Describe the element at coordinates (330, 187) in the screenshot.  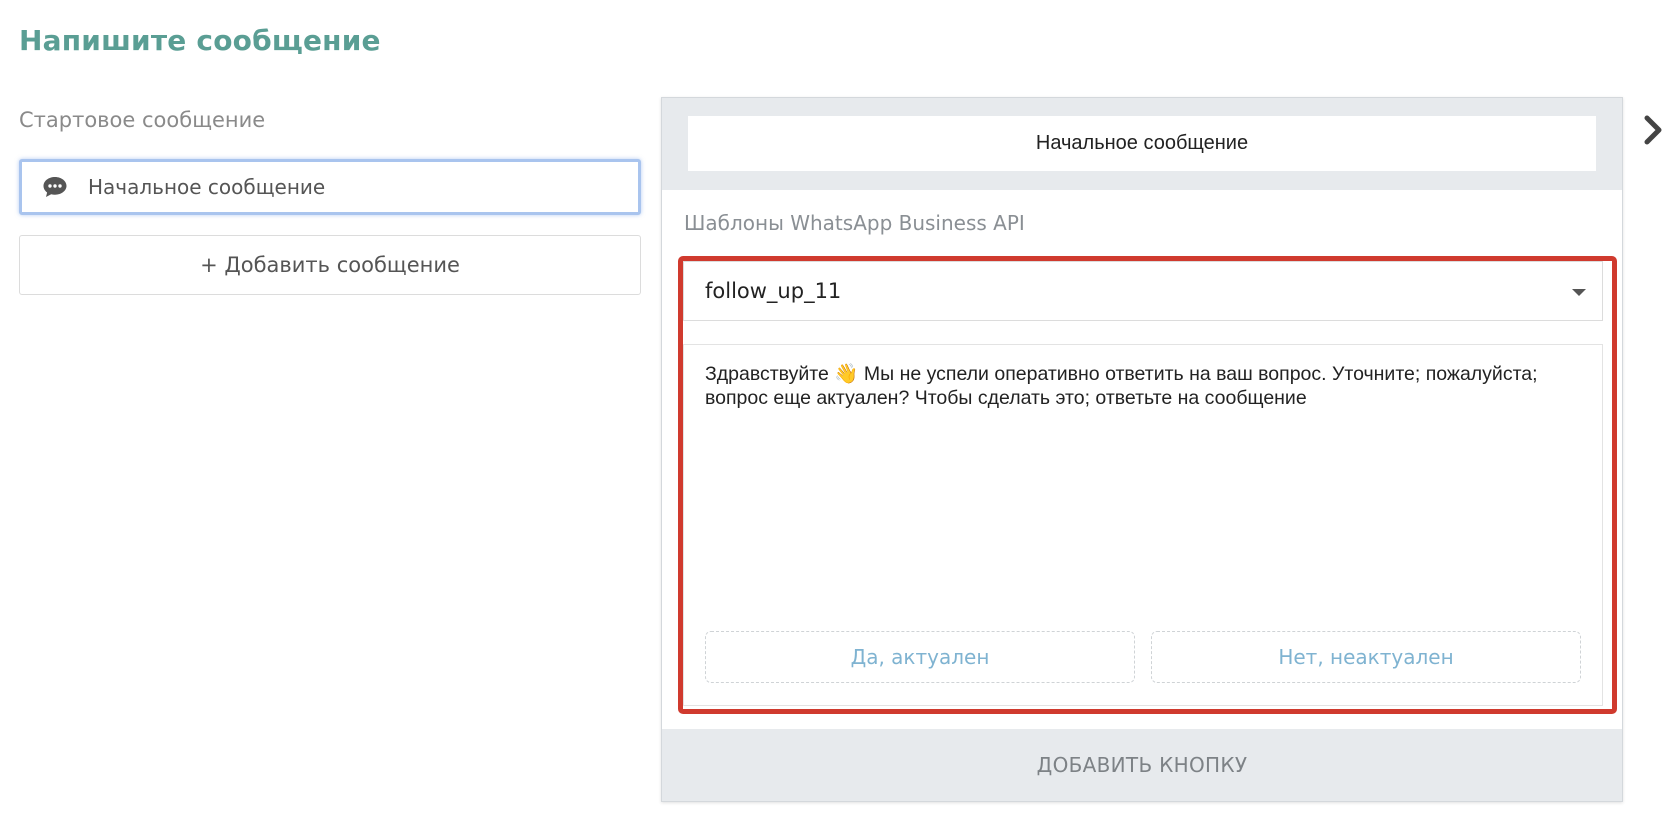
I see `message-item-initial: Начальное сообщение` at that location.